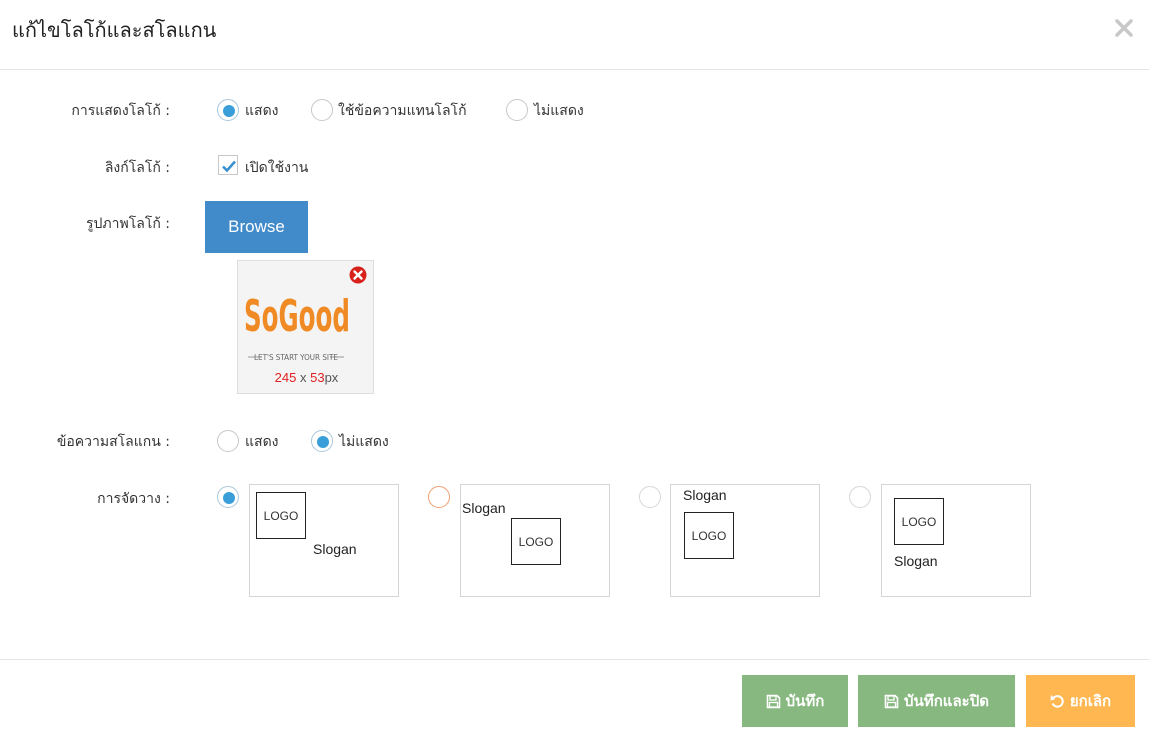 The image size is (1149, 739). What do you see at coordinates (228, 497) in the screenshot?
I see `layout-option-1-radio` at bounding box center [228, 497].